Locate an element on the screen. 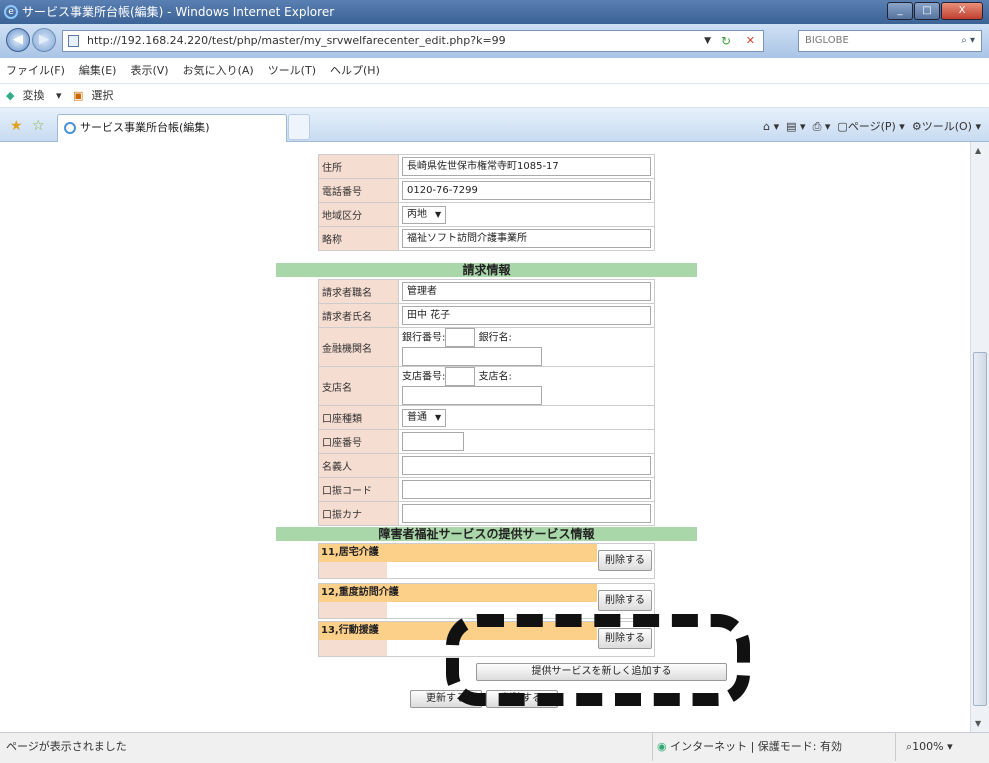 The height and width of the screenshot is (763, 989). field-label: 地域区分 is located at coordinates (358, 214).